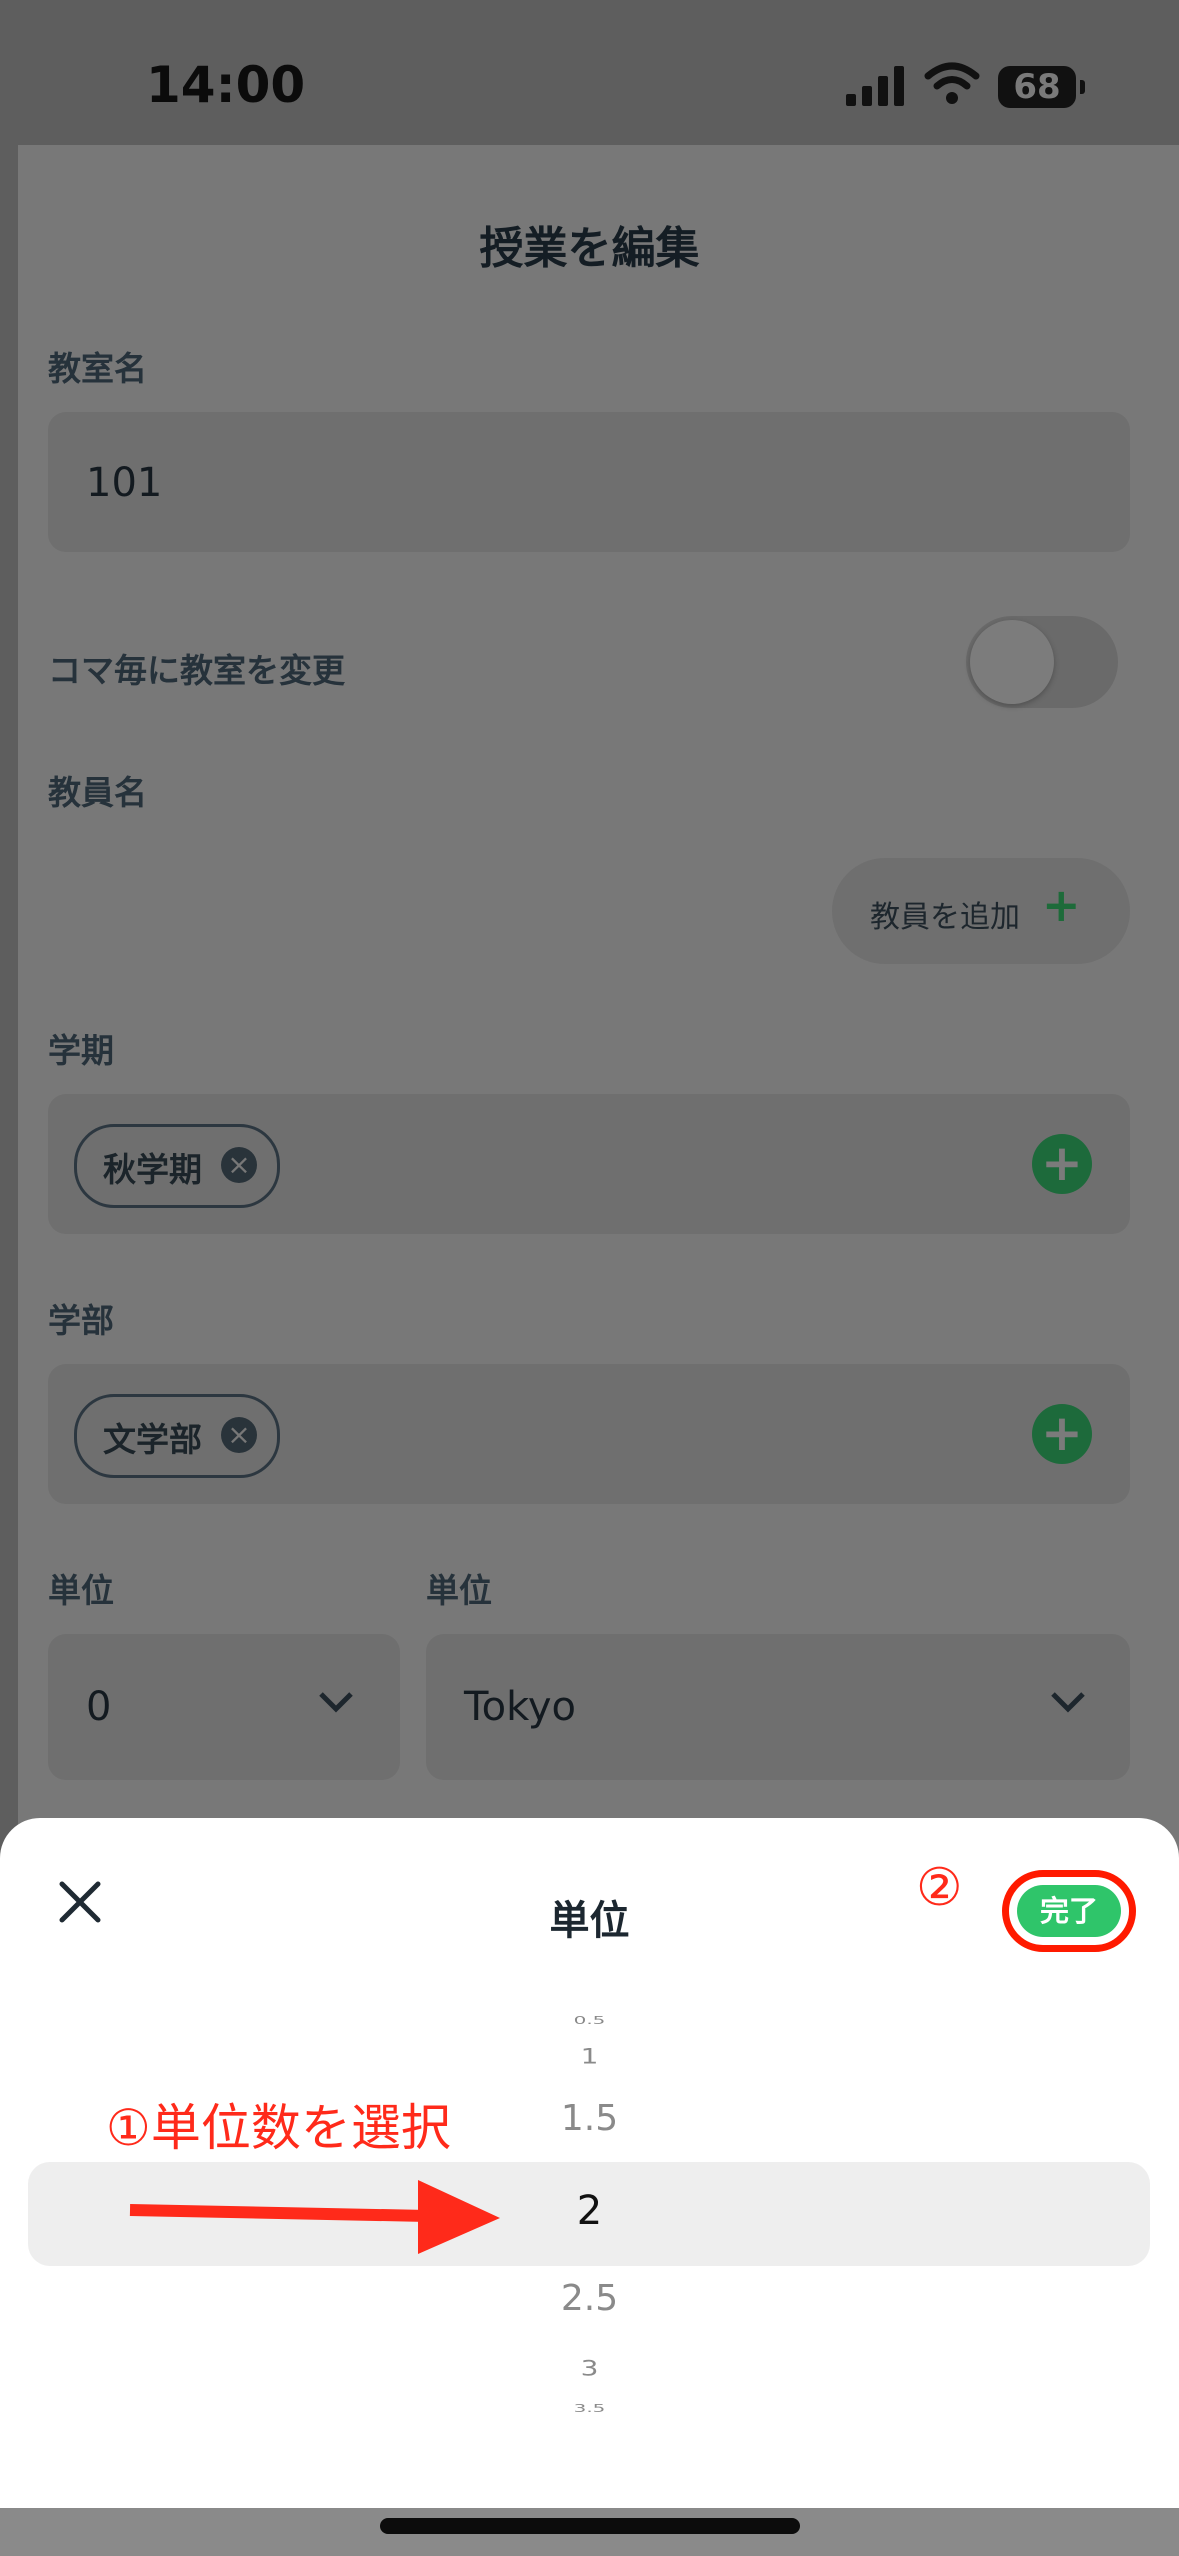 This screenshot has width=1179, height=2556. I want to click on add-teacher-label: 教員を追加, so click(945, 917).